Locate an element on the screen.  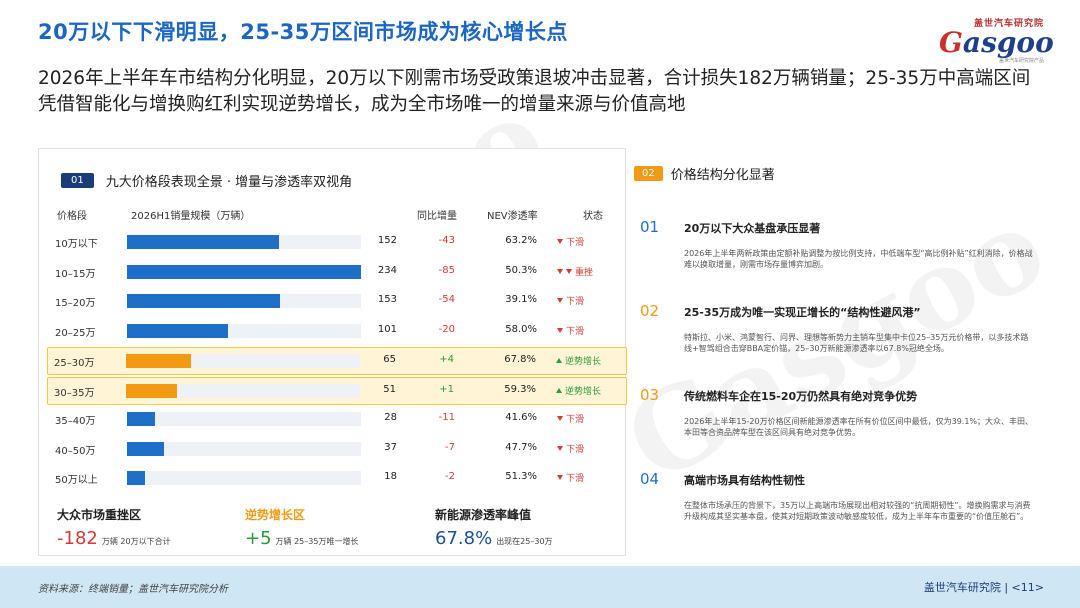
segment-label: 40–50万 is located at coordinates (75, 451).